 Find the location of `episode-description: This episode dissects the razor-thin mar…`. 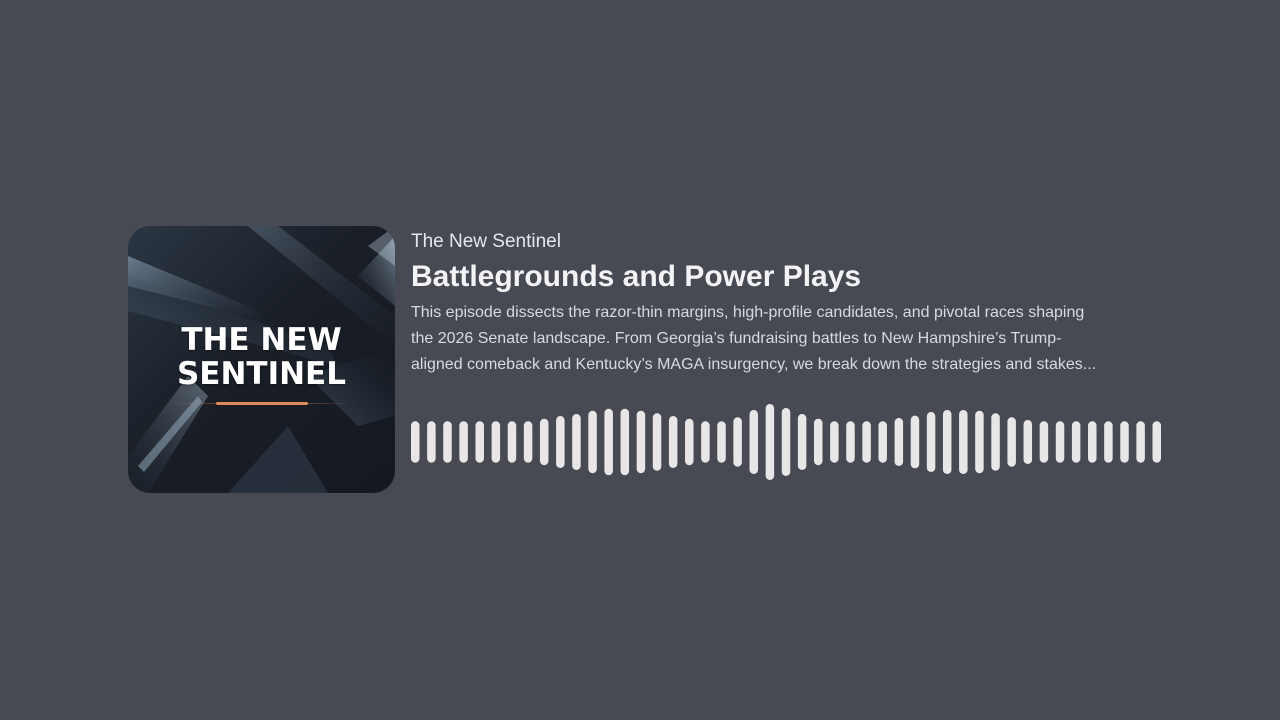

episode-description: This episode dissects the razor-thin mar… is located at coordinates (781, 339).